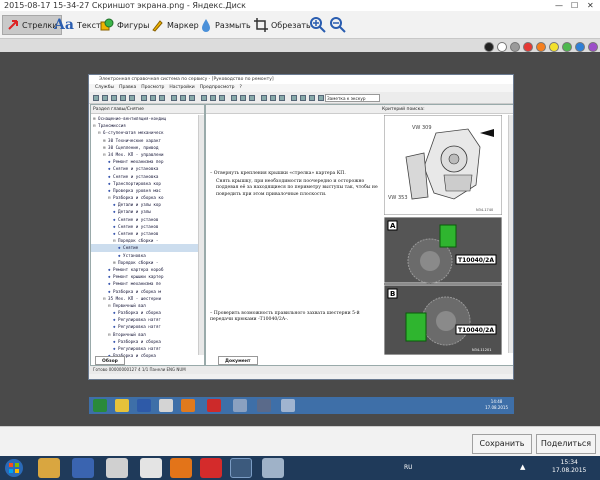 The width and height of the screenshot is (600, 480). I want to click on tree-item: ◆ Проверка уровня мас, so click(145, 190).